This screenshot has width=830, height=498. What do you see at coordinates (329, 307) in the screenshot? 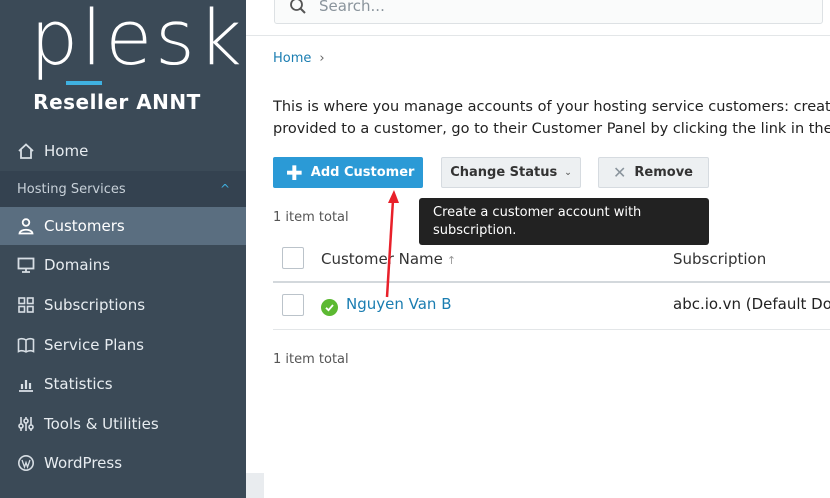
I see `check-circle-icon` at bounding box center [329, 307].